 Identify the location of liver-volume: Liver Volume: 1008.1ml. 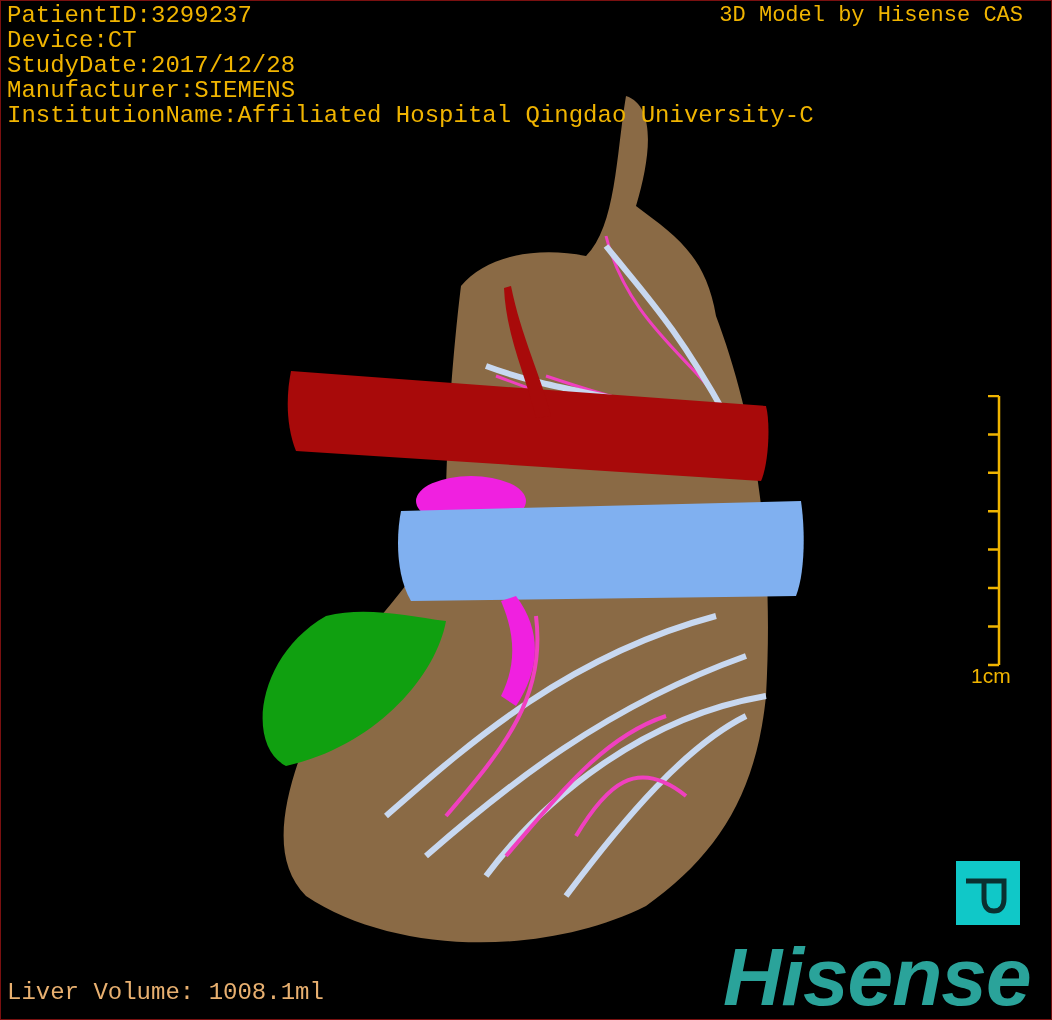
(165, 993).